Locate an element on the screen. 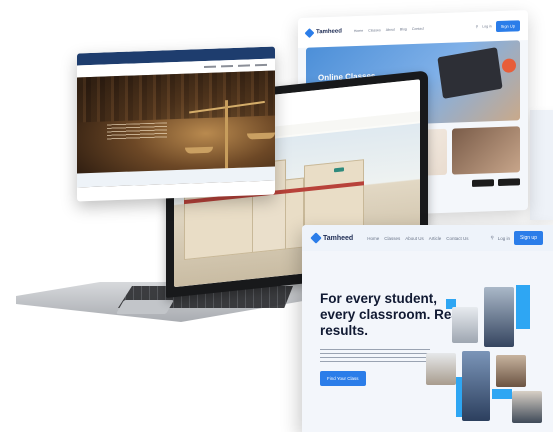 Image resolution: width=553 pixels, height=432 pixels. law-footer is located at coordinates (176, 177).